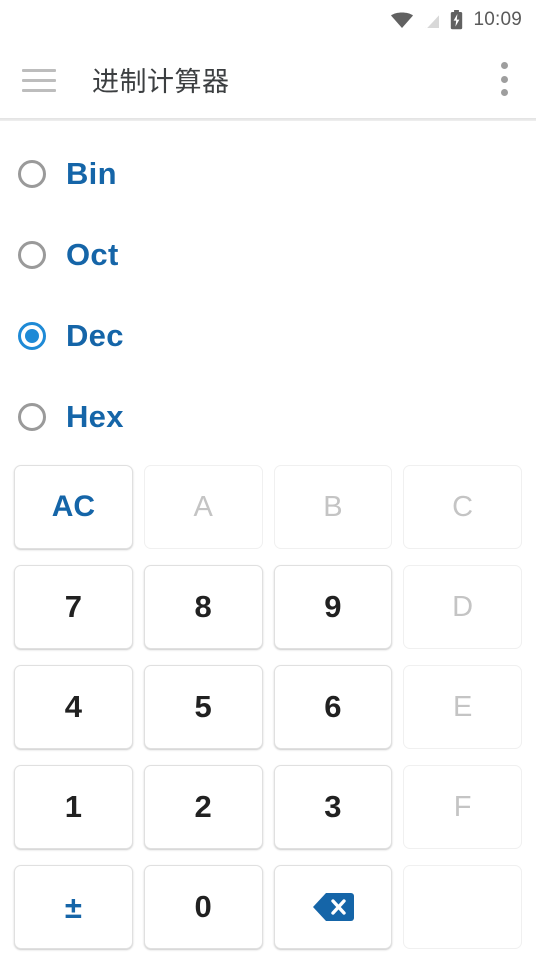  Describe the element at coordinates (462, 507) in the screenshot. I see `key-c: C` at that location.